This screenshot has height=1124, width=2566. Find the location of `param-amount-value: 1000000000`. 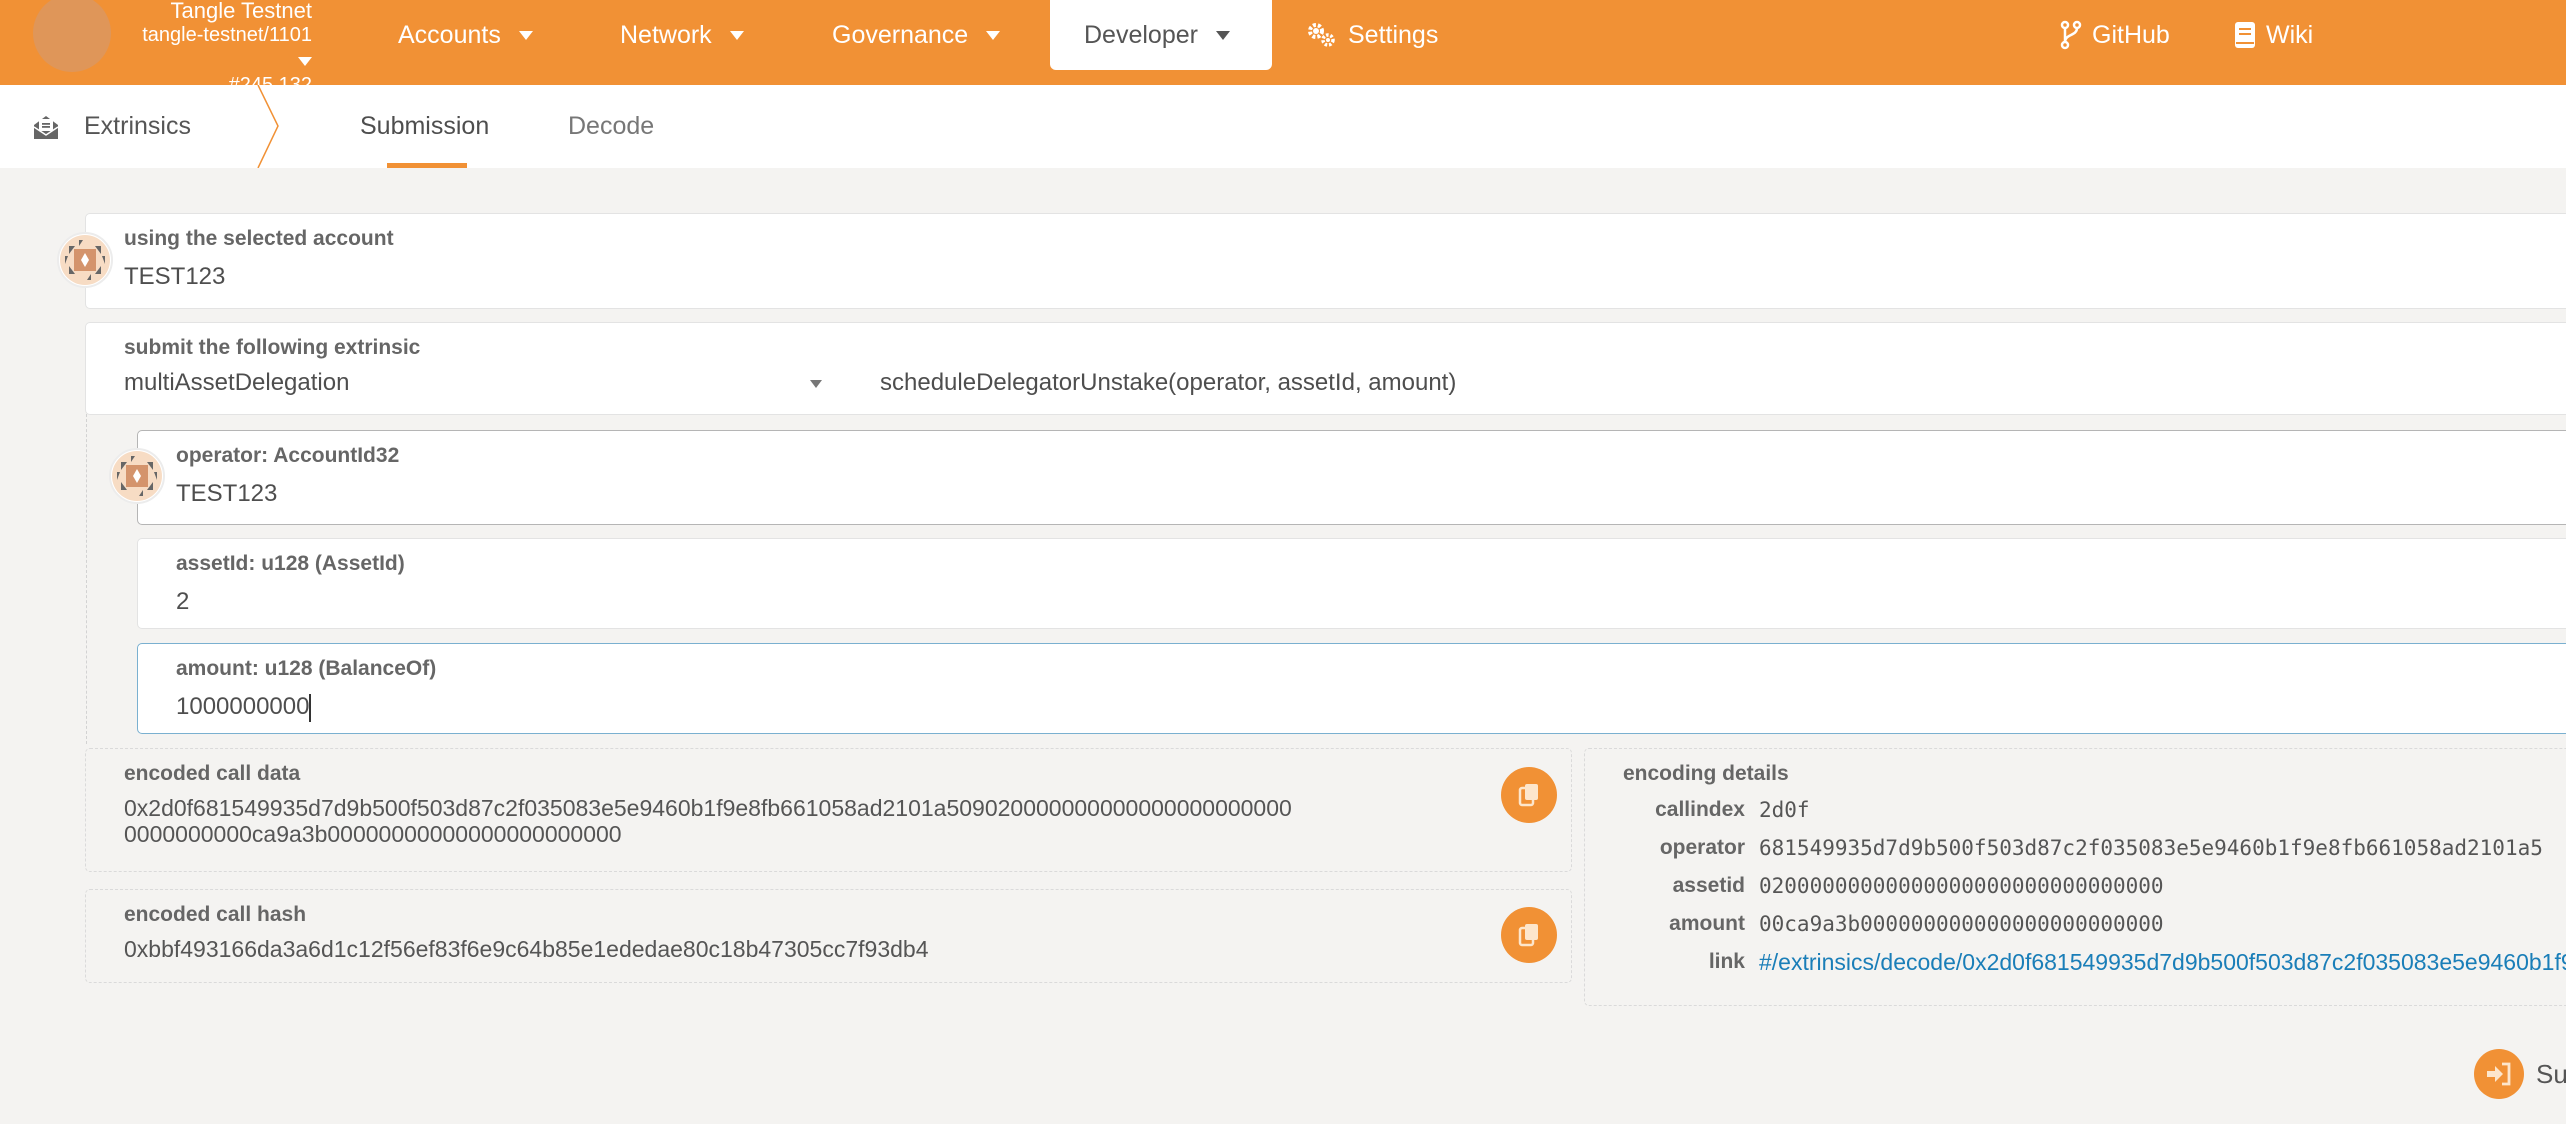

param-amount-value: 1000000000 is located at coordinates (243, 706).